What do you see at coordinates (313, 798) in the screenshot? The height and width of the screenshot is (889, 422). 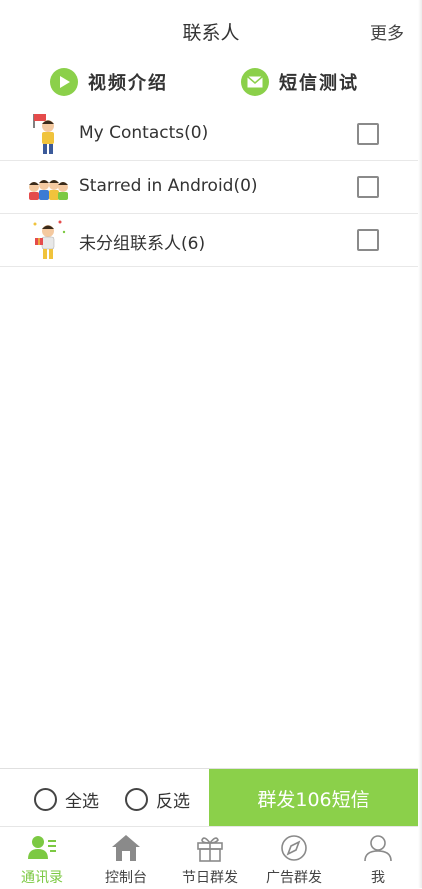 I see `send-106-sms-button: 群发106短信` at bounding box center [313, 798].